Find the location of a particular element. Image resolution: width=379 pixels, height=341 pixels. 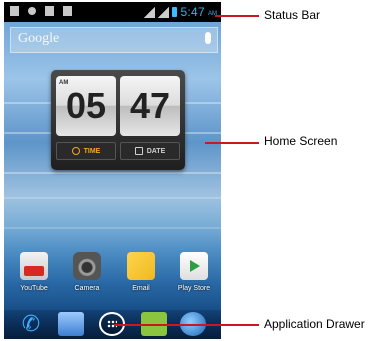

app-camera: Camera is located at coordinates (87, 272).